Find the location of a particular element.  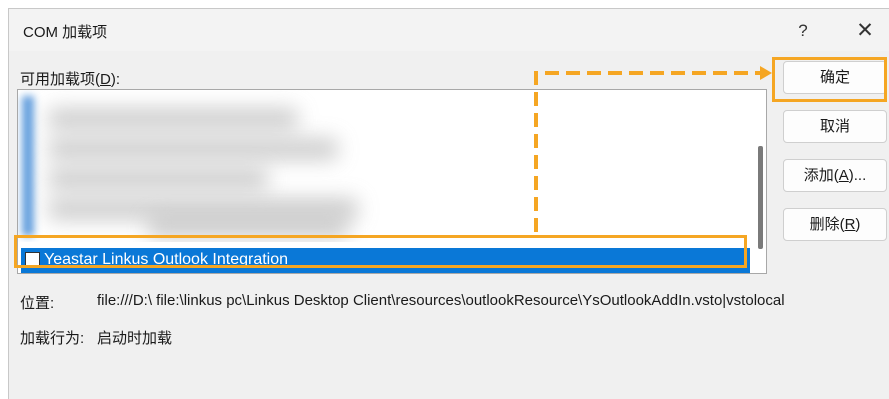

label-prefix: 可用加载项( is located at coordinates (60, 79).